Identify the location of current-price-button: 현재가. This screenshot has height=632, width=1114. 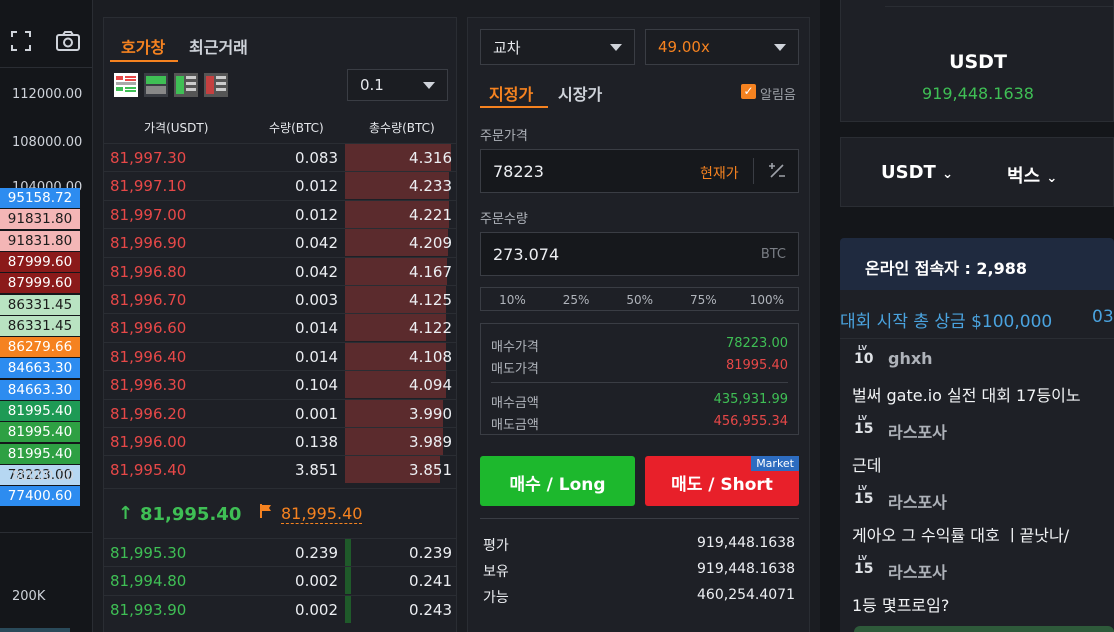
(719, 173).